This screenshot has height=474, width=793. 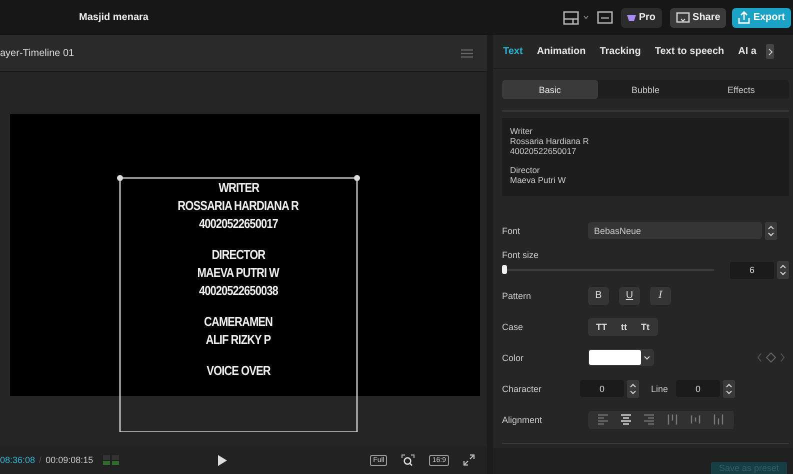 What do you see at coordinates (517, 295) in the screenshot?
I see `pattern-label: Pattern` at bounding box center [517, 295].